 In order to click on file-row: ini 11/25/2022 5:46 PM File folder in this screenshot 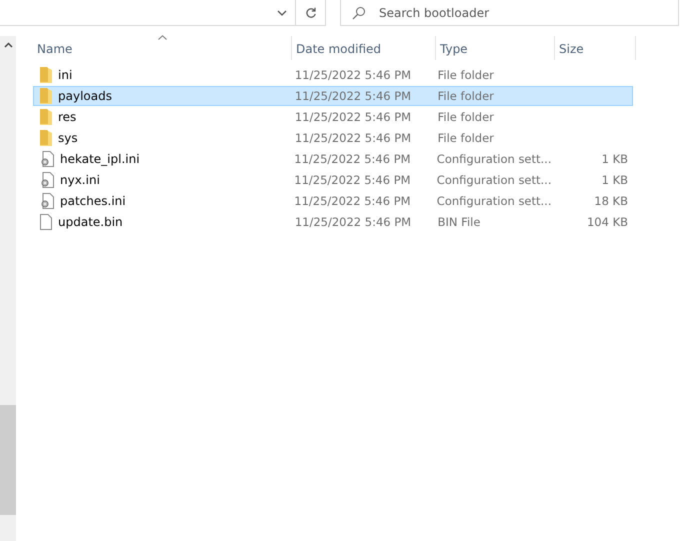, I will do `click(333, 75)`.